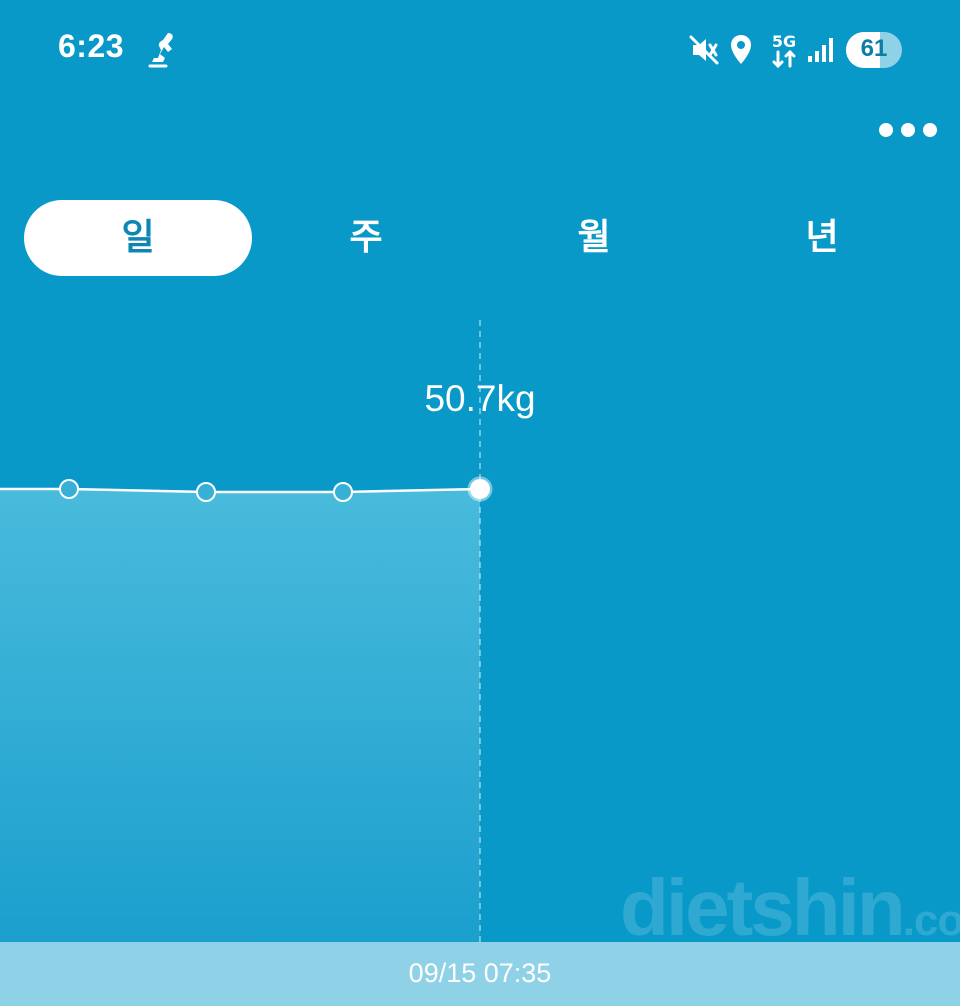  What do you see at coordinates (480, 489) in the screenshot?
I see `selected-data-point` at bounding box center [480, 489].